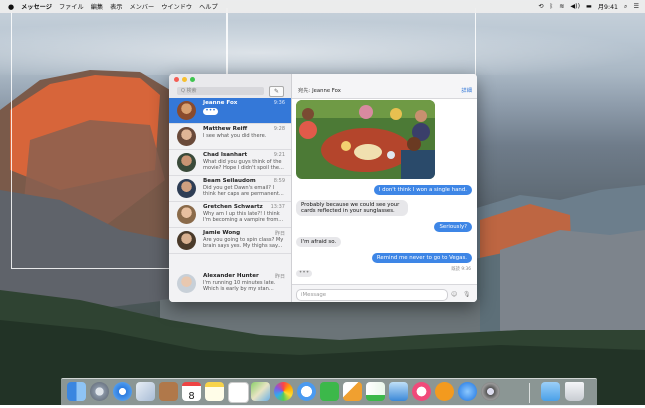  I want to click on chat-header: 宛先: Jeanne Fox 詳細, so click(384, 86).